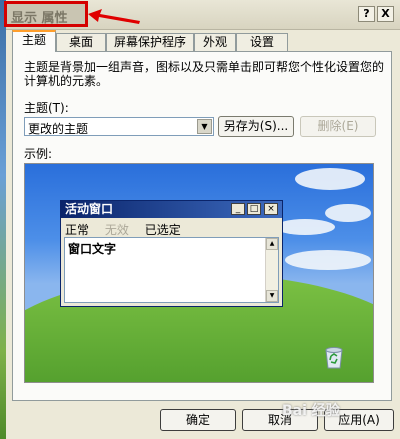 This screenshot has width=400, height=439. I want to click on preview-window-text: 窗口文字, so click(92, 249).